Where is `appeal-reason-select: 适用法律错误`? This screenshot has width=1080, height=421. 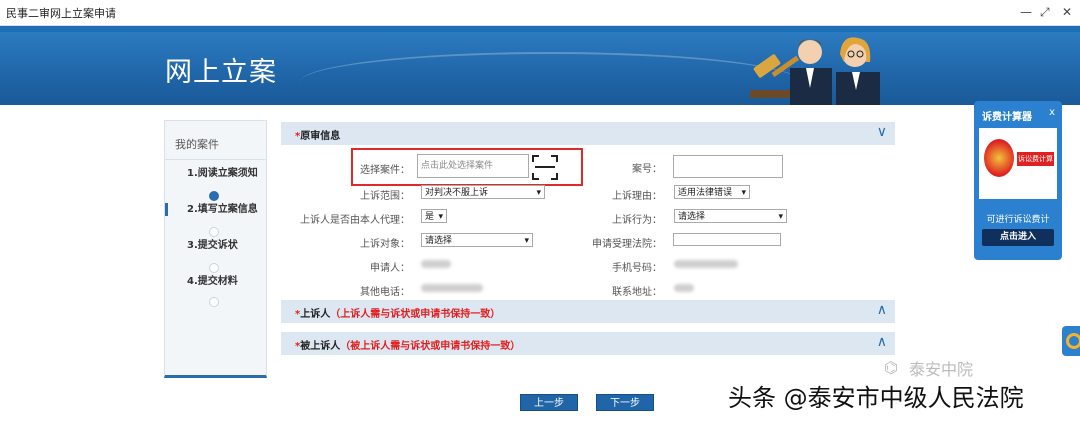
appeal-reason-select: 适用法律错误 is located at coordinates (712, 192).